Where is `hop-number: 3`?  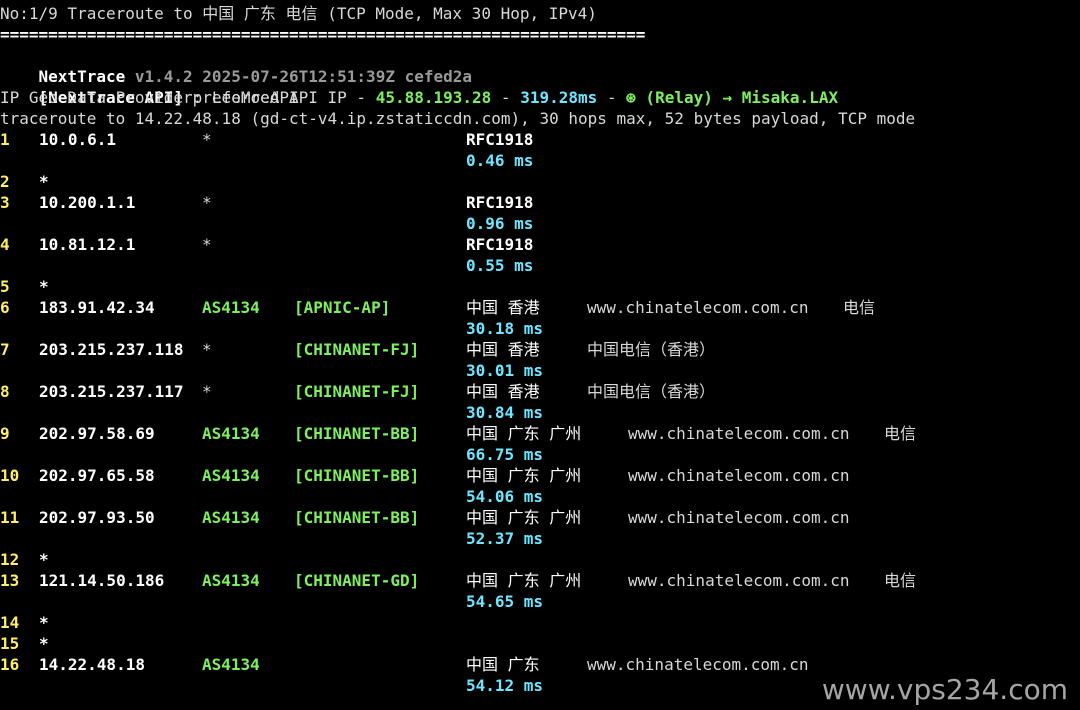
hop-number: 3 is located at coordinates (5, 202).